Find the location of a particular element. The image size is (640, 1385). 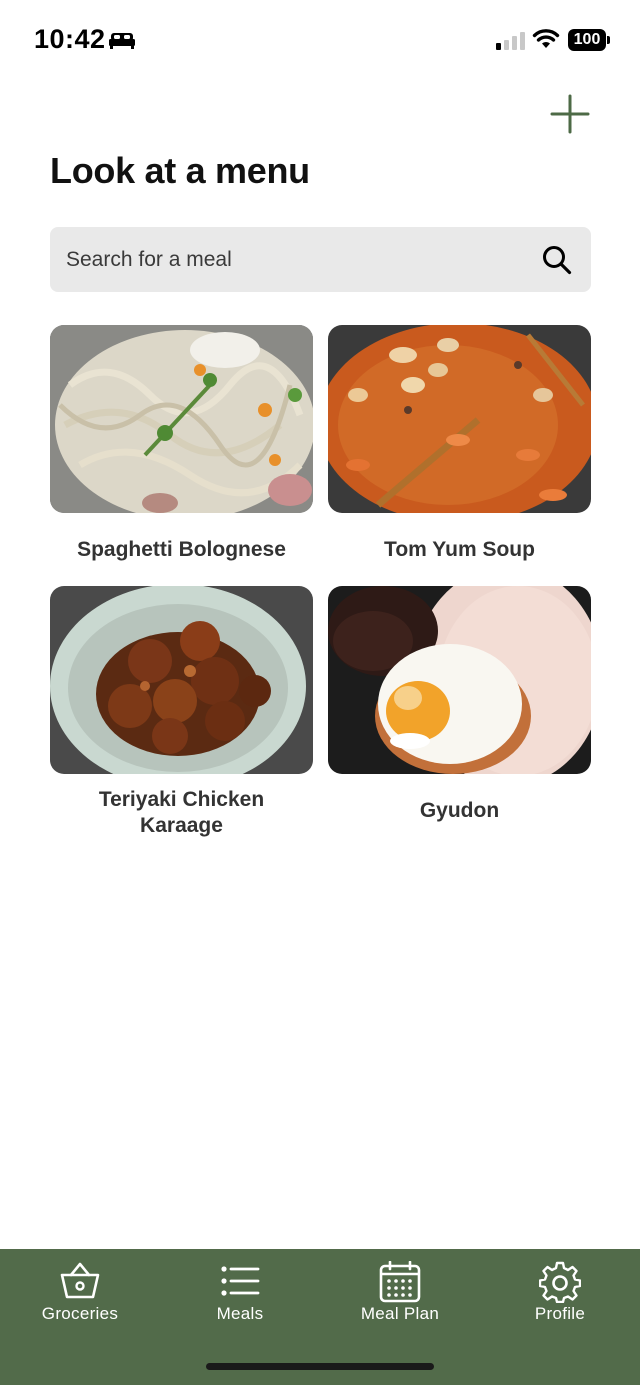

tab-groceries: Groceries is located at coordinates (80, 1294).